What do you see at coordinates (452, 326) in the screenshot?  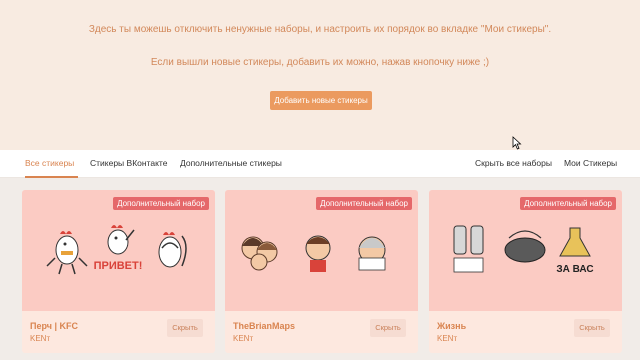 I see `sticker-set-title: Жизнь` at bounding box center [452, 326].